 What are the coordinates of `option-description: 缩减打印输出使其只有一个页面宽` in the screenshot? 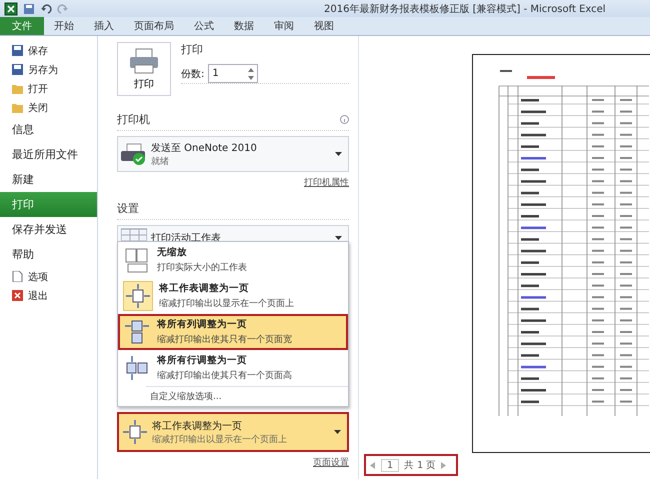 It's located at (224, 340).